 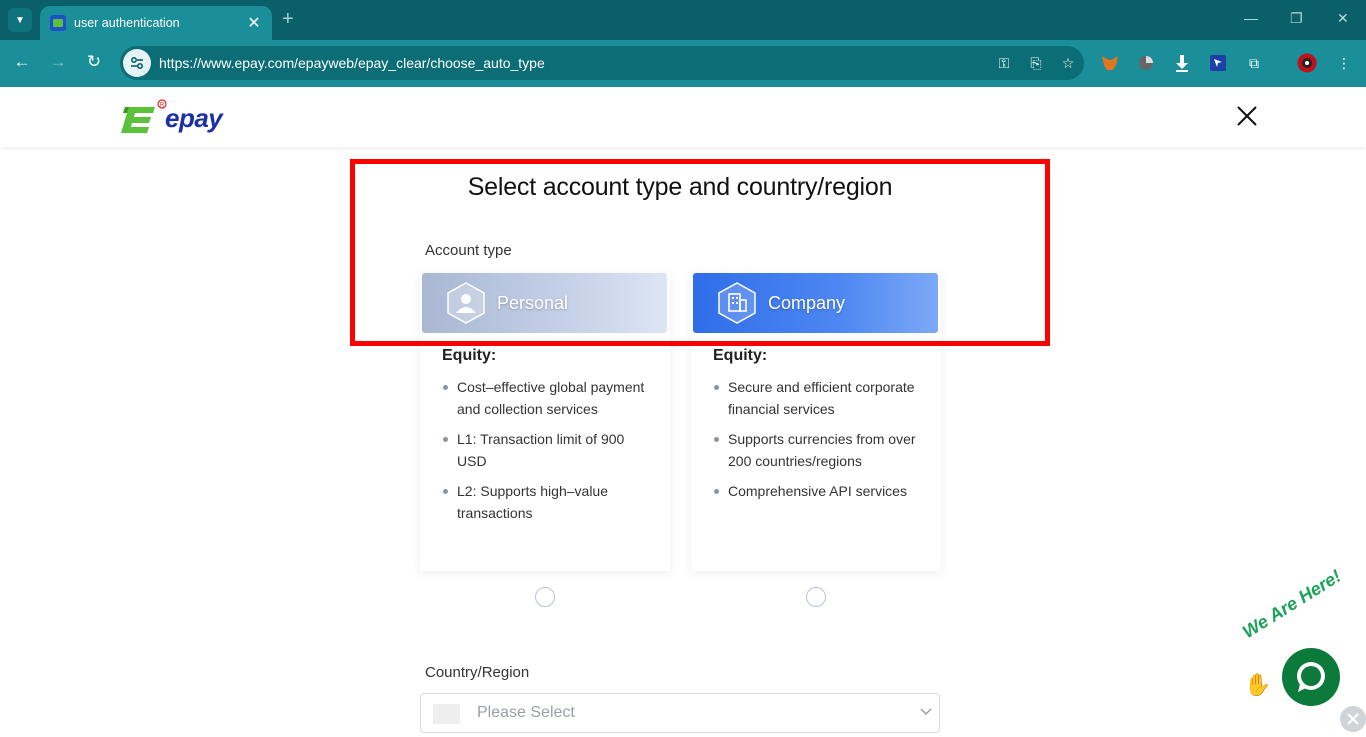 What do you see at coordinates (1182, 63) in the screenshot?
I see `download-icon` at bounding box center [1182, 63].